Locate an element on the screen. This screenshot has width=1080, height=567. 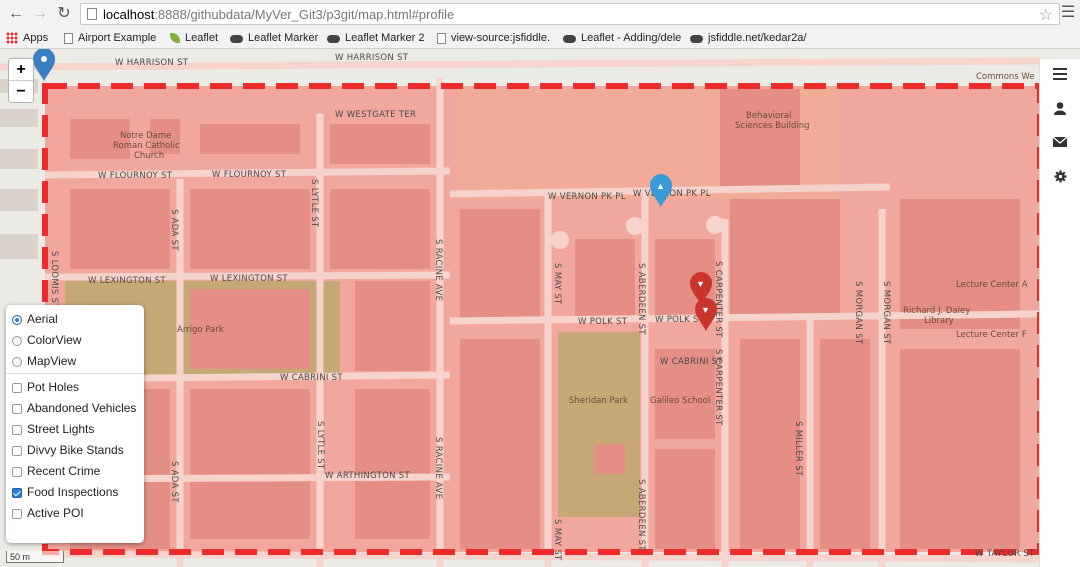
user-icon is located at coordinates (1060, 108).